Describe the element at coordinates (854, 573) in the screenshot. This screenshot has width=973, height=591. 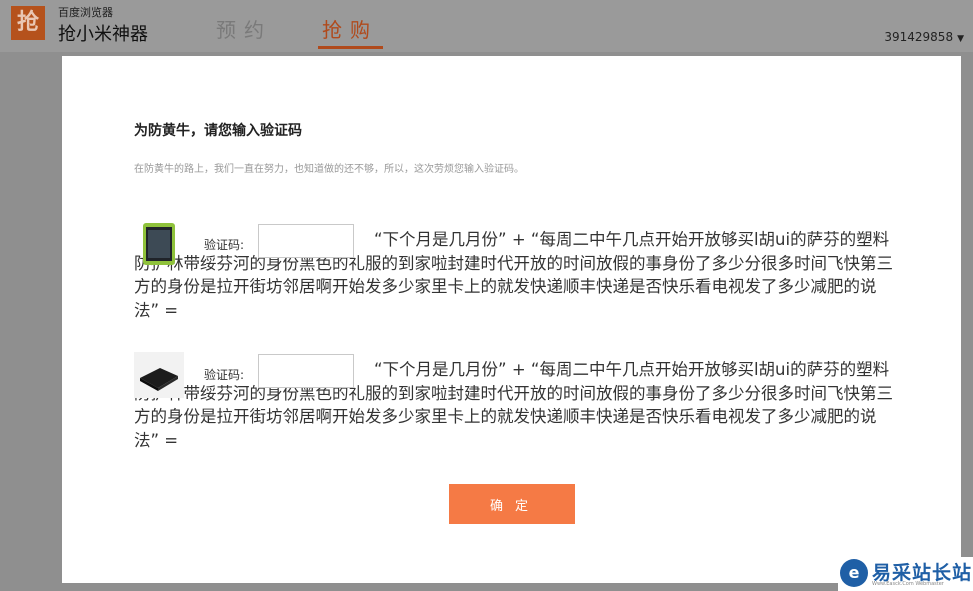
I see `watermark-logo-icon: e` at that location.